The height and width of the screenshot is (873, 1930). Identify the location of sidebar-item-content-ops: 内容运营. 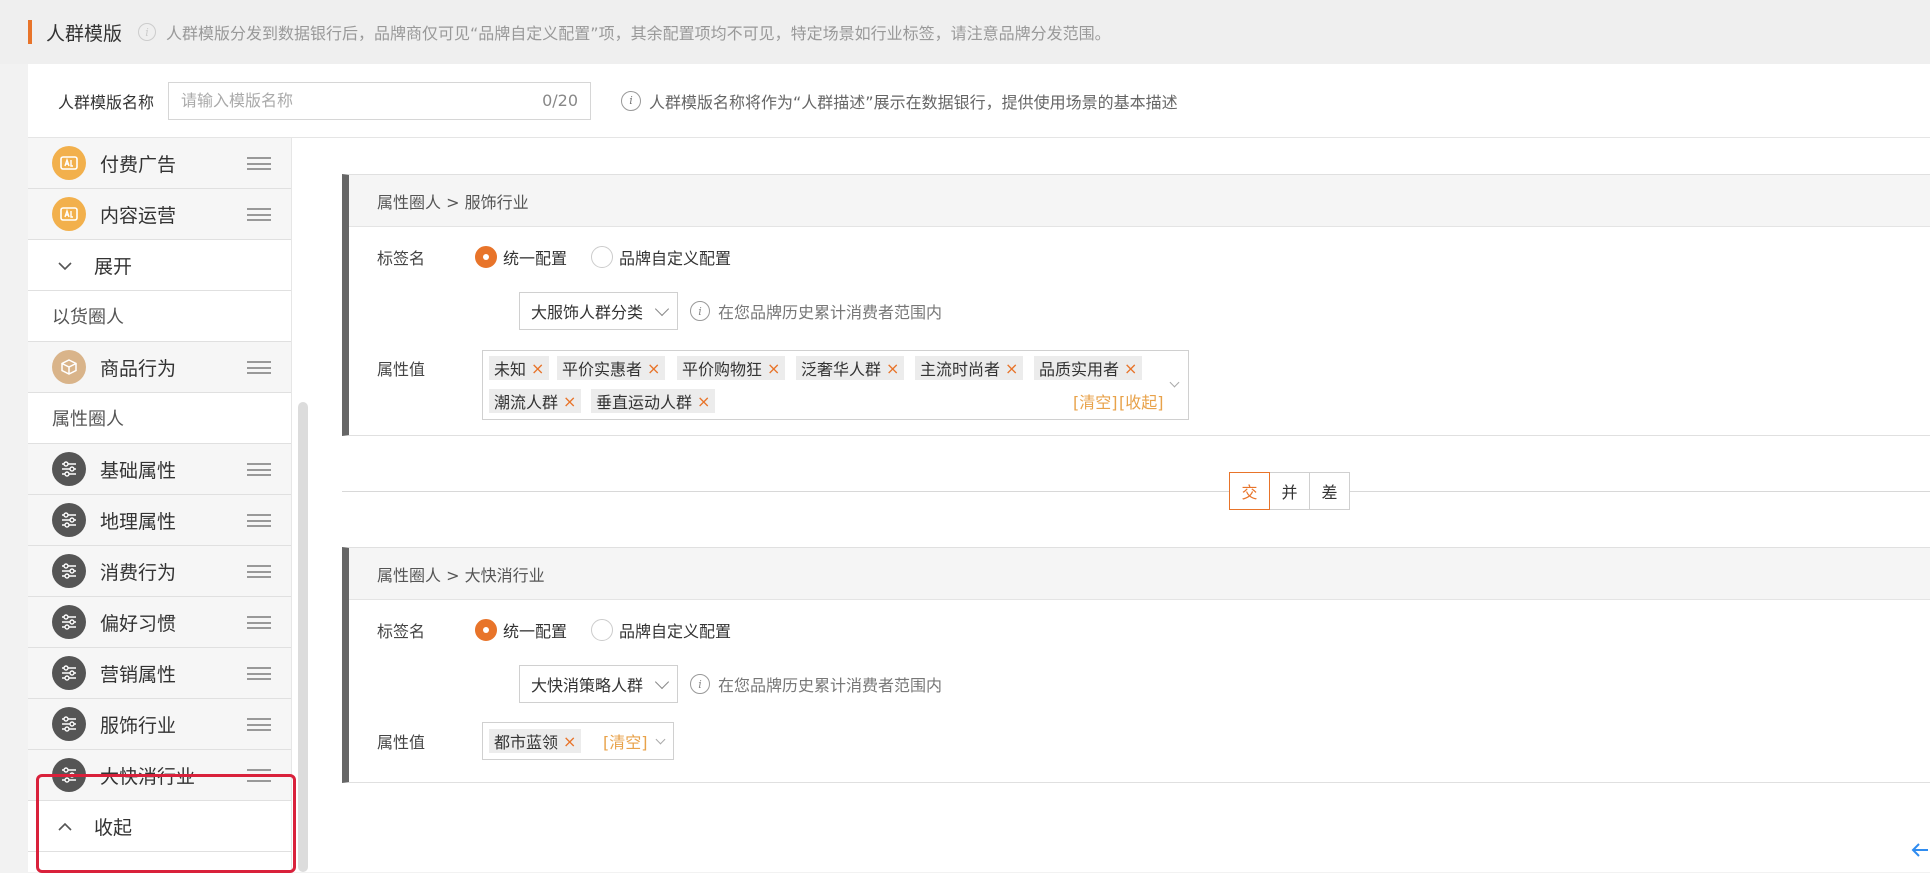
(159, 214).